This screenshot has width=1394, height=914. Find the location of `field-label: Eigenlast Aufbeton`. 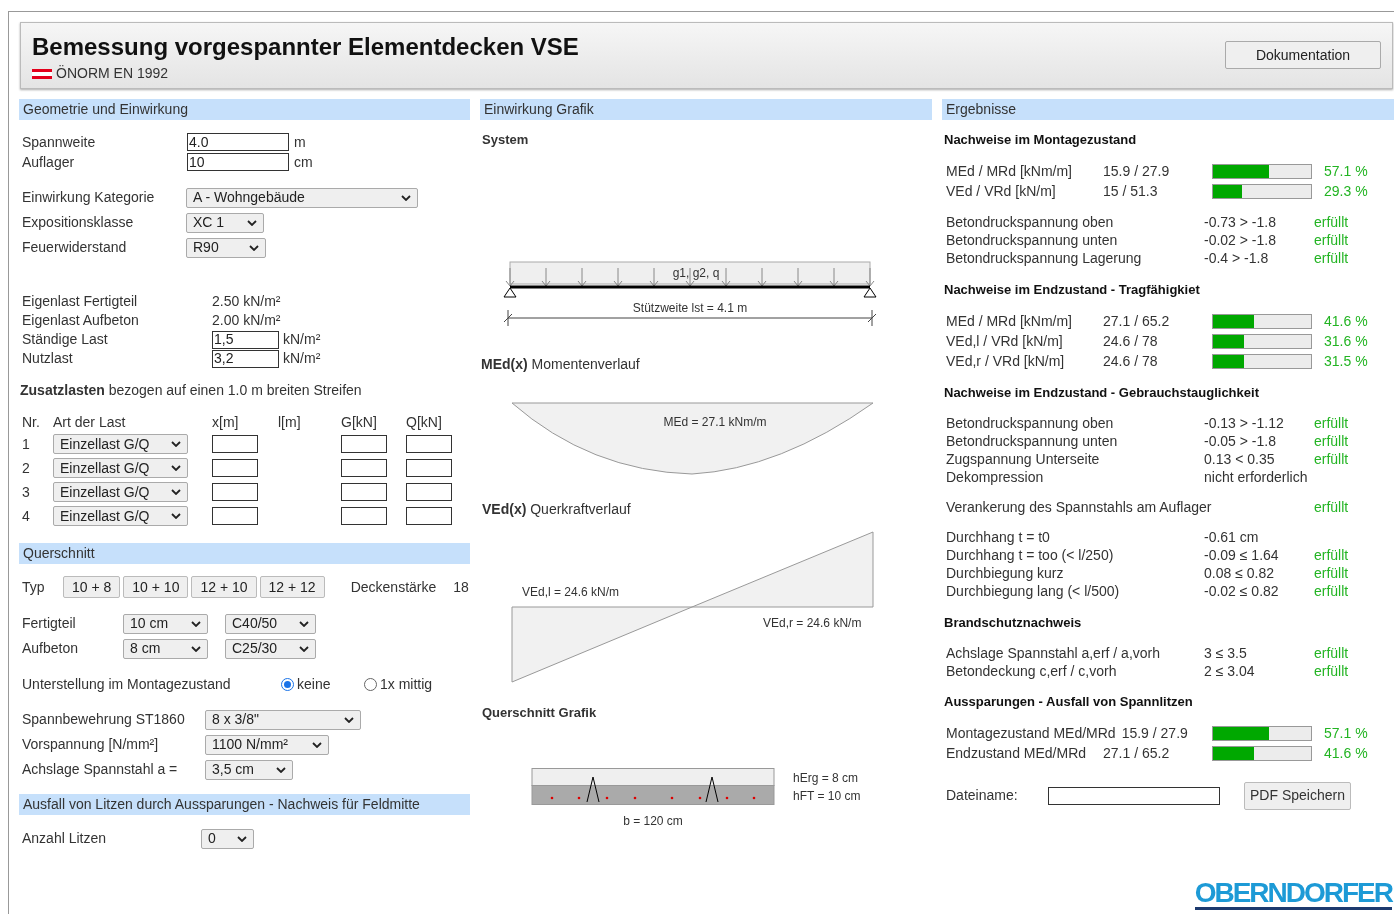

field-label: Eigenlast Aufbeton is located at coordinates (81, 320).